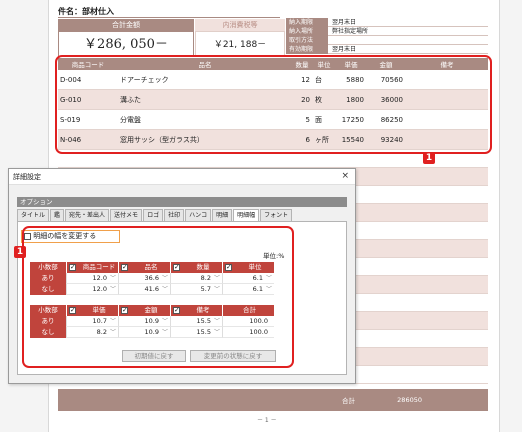  What do you see at coordinates (348, 401) in the screenshot?
I see `footer-total-label: 合計` at bounding box center [348, 401].